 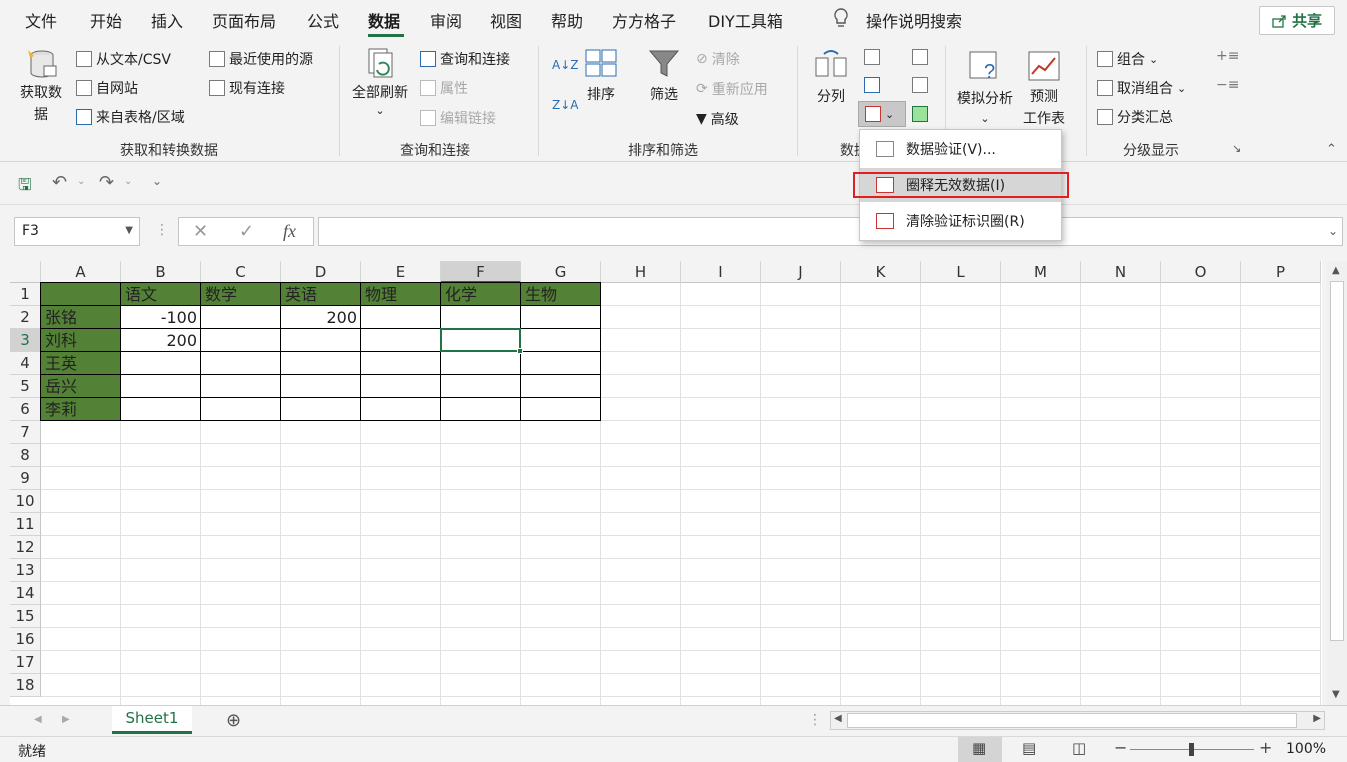 What do you see at coordinates (732, 89) in the screenshot?
I see `reapply-button: ⟳ 重新应用` at bounding box center [732, 89].